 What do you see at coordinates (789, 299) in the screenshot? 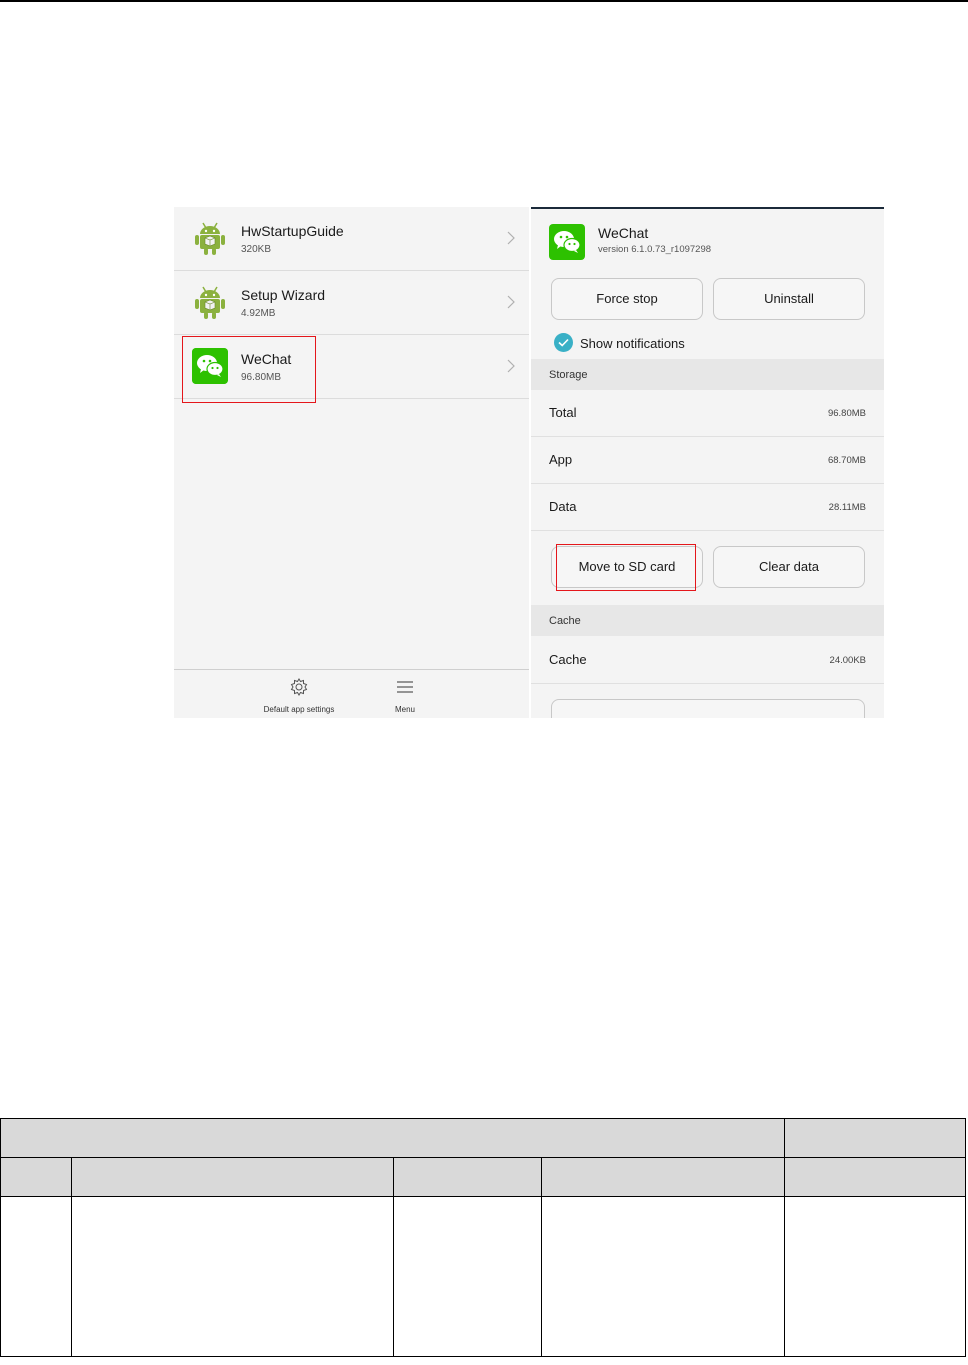
I see `uninstall-button: Uninstall` at bounding box center [789, 299].